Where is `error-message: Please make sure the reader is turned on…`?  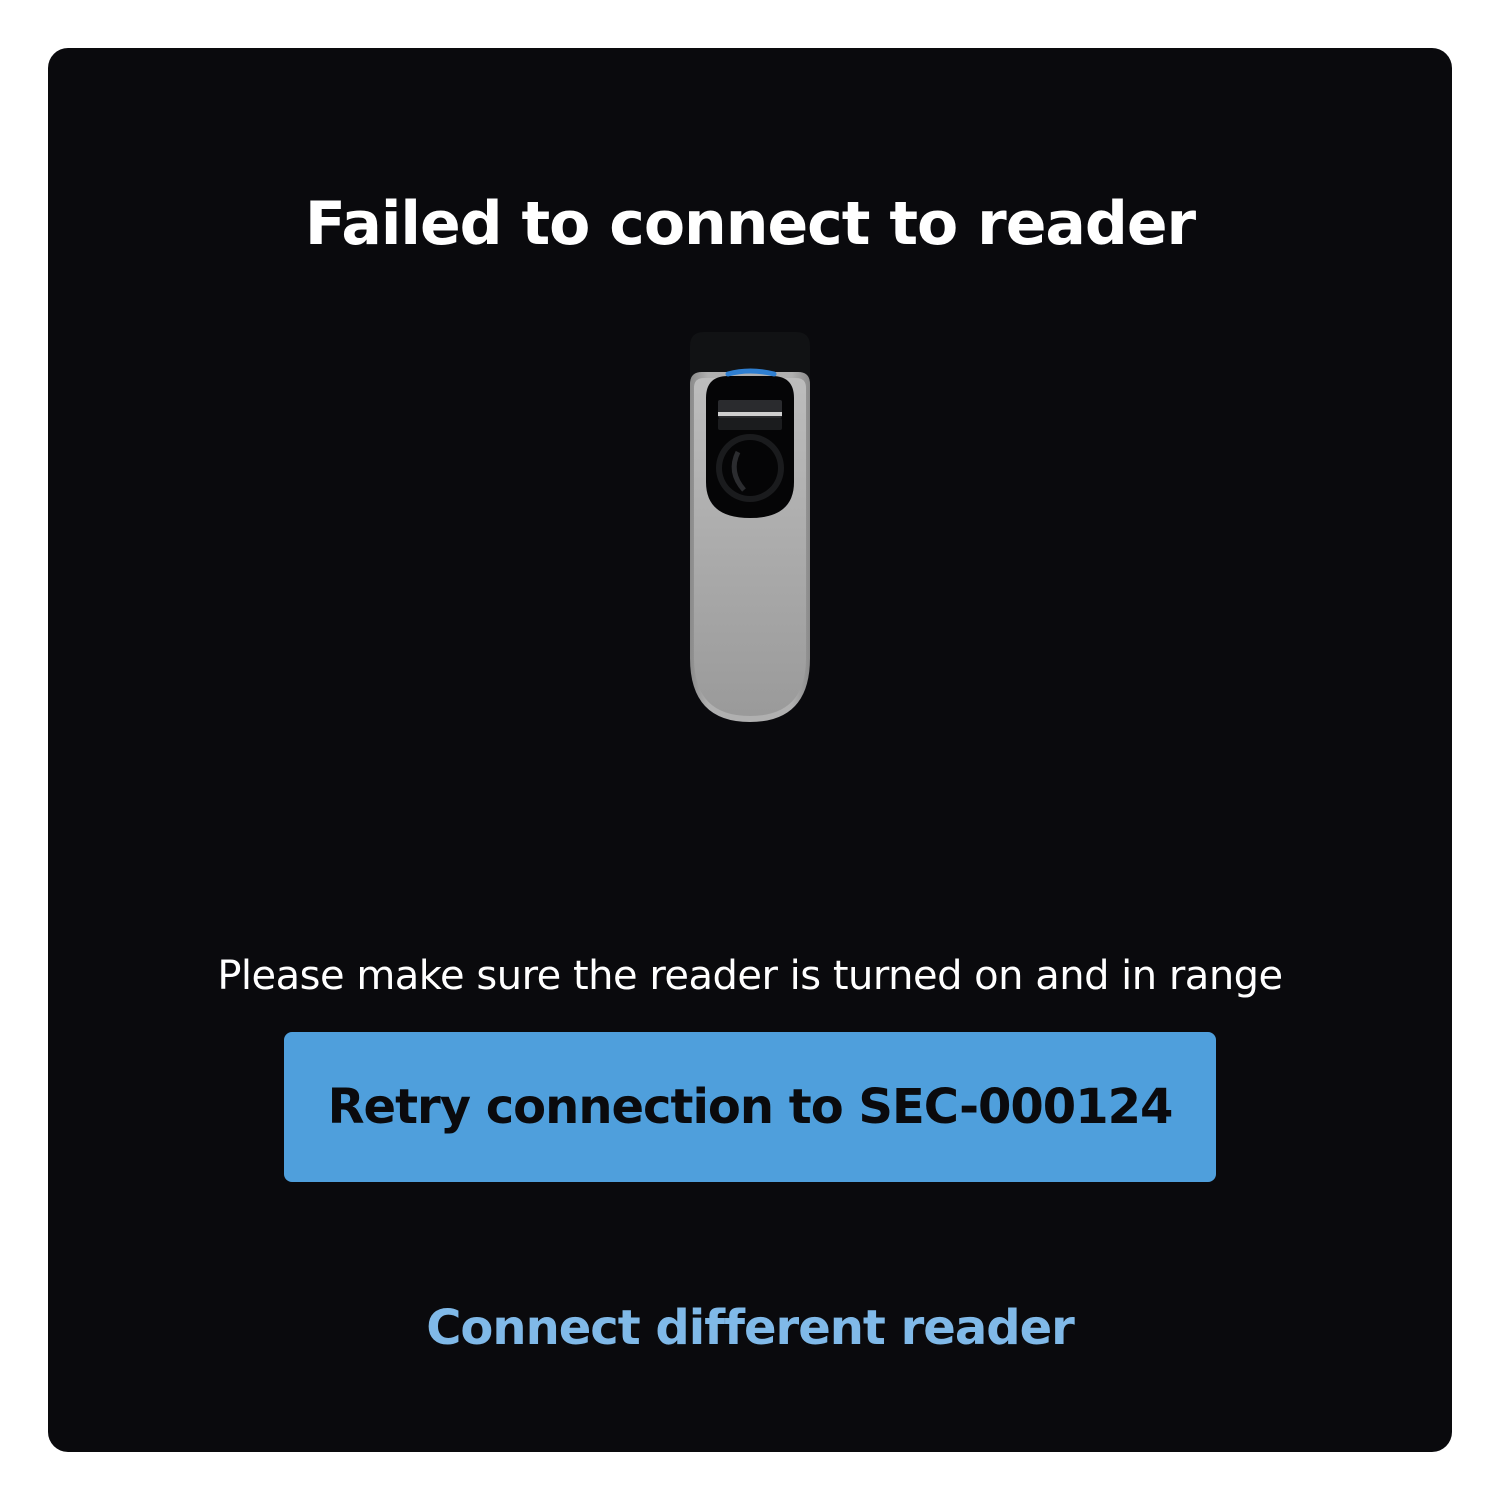 error-message: Please make sure the reader is turned on… is located at coordinates (750, 976).